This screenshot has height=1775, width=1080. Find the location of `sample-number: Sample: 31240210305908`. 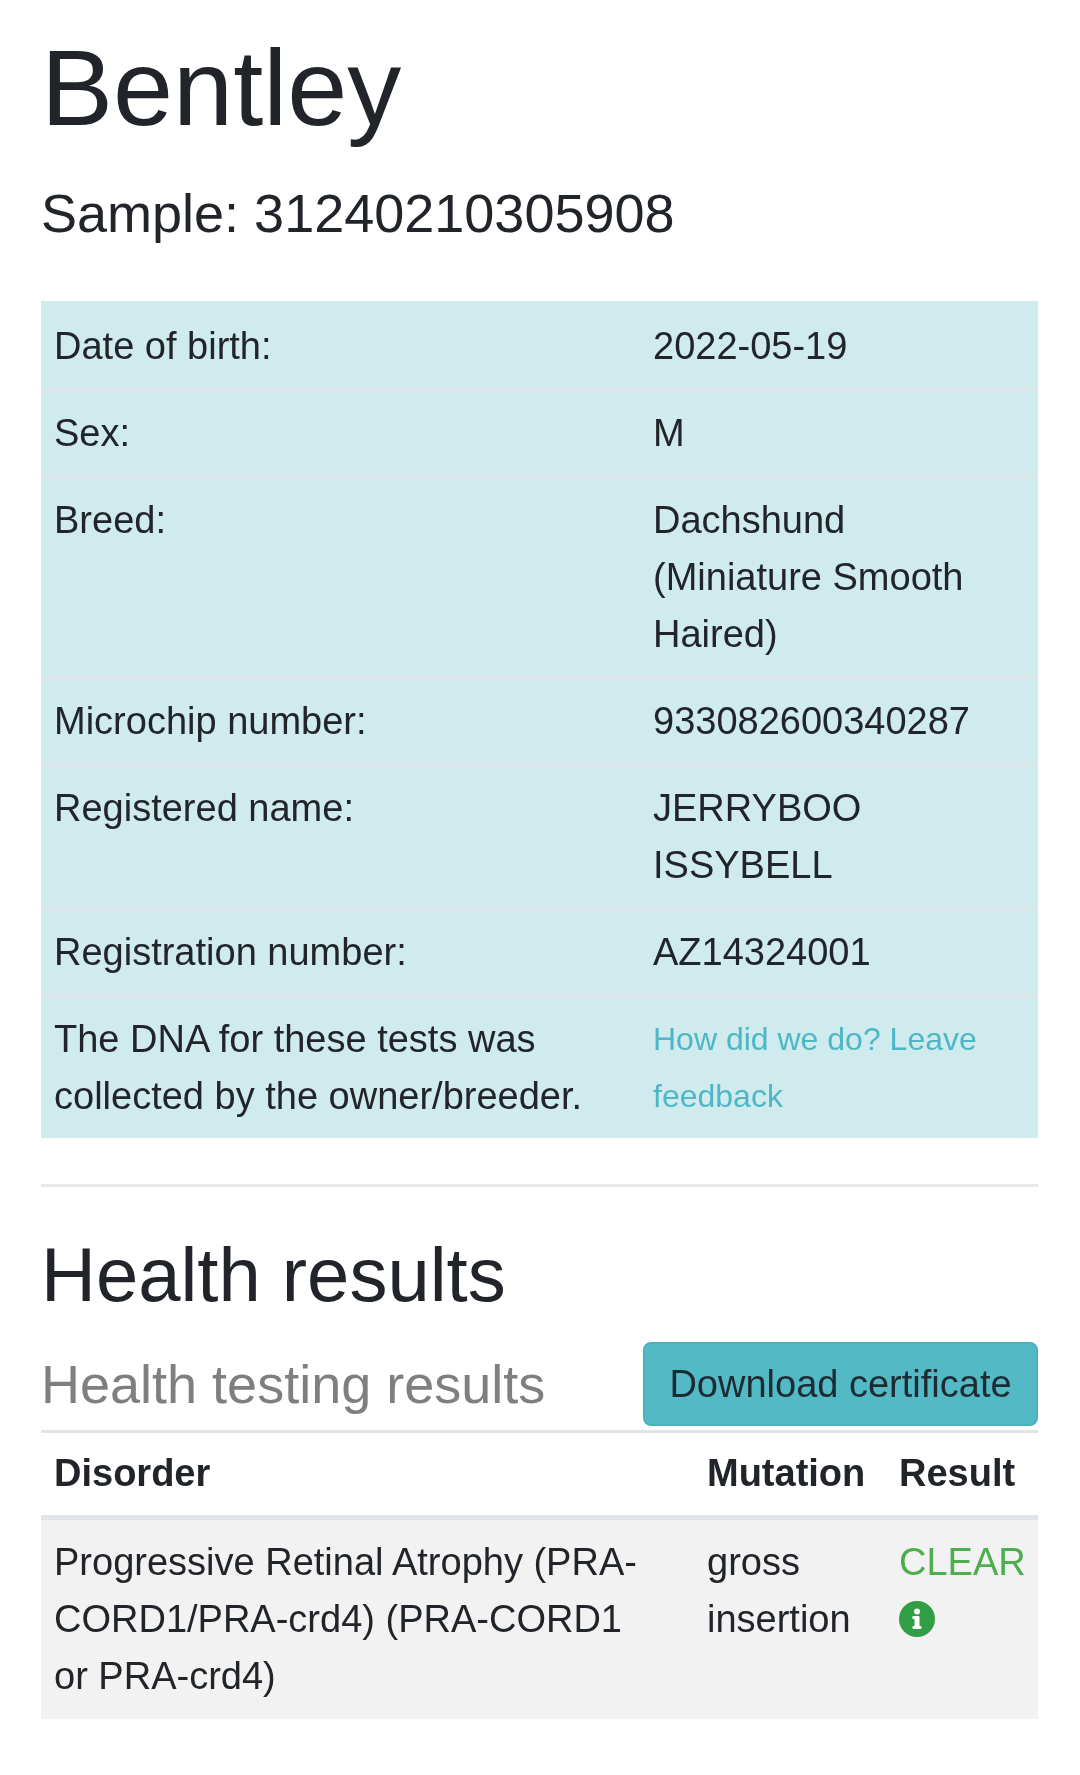

sample-number: Sample: 31240210305908 is located at coordinates (358, 213).